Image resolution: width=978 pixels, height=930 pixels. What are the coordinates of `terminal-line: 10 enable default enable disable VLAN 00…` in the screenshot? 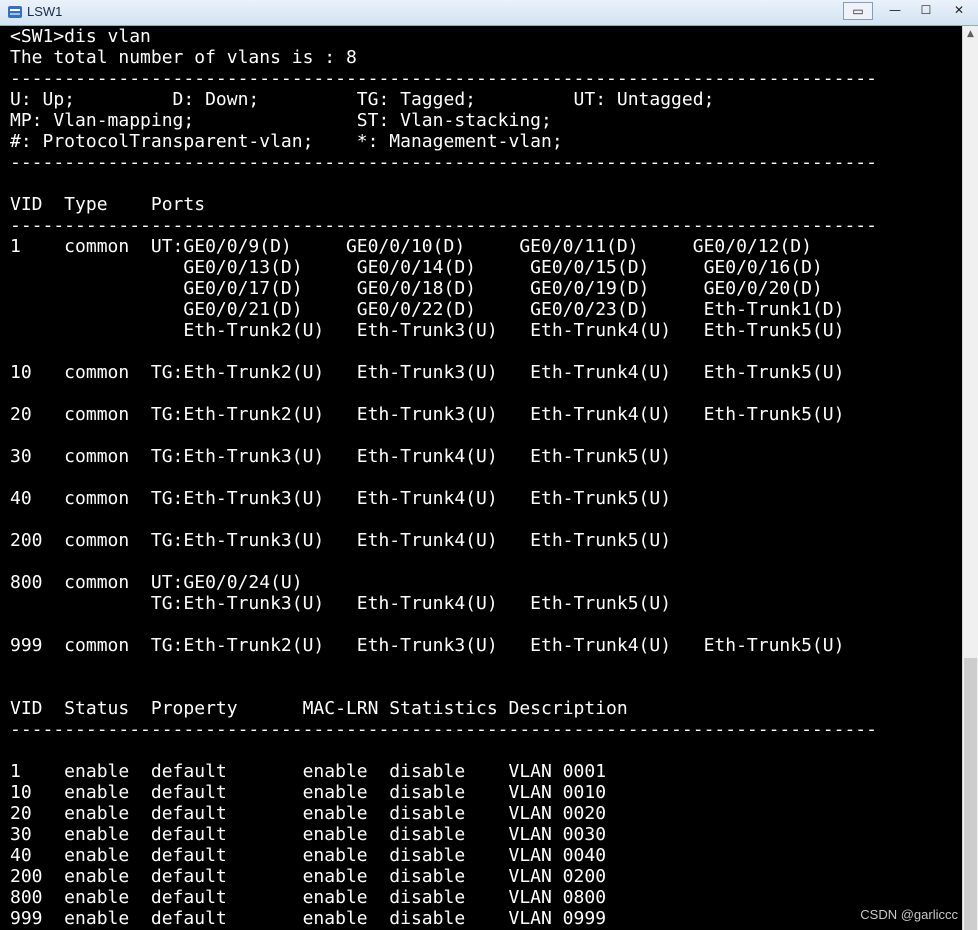 It's located at (308, 792).